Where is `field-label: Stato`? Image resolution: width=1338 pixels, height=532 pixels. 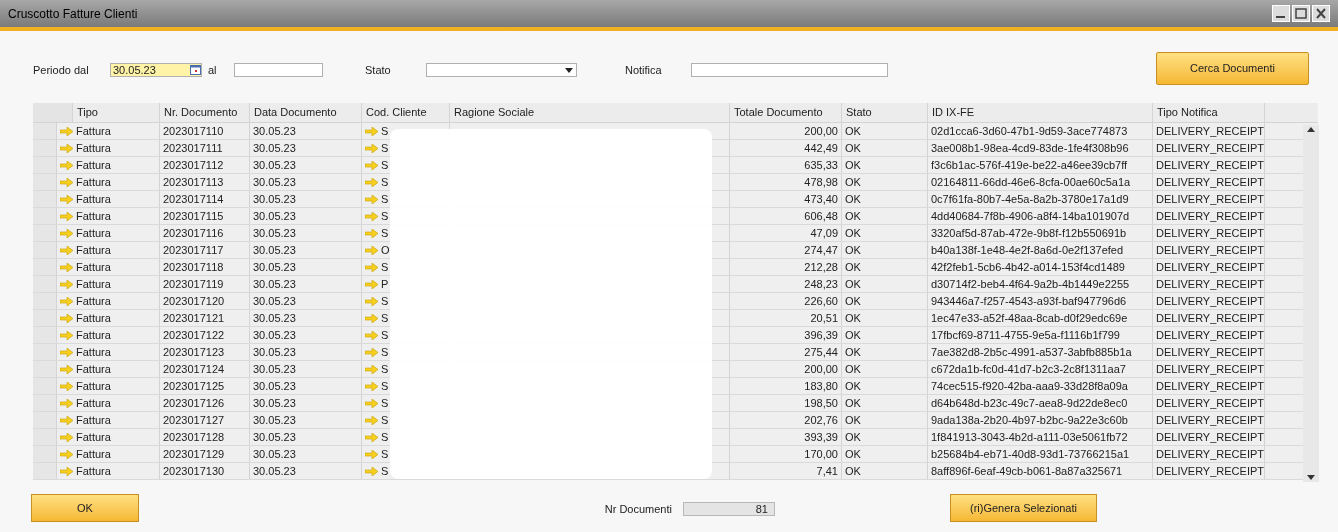
field-label: Stato is located at coordinates (378, 70).